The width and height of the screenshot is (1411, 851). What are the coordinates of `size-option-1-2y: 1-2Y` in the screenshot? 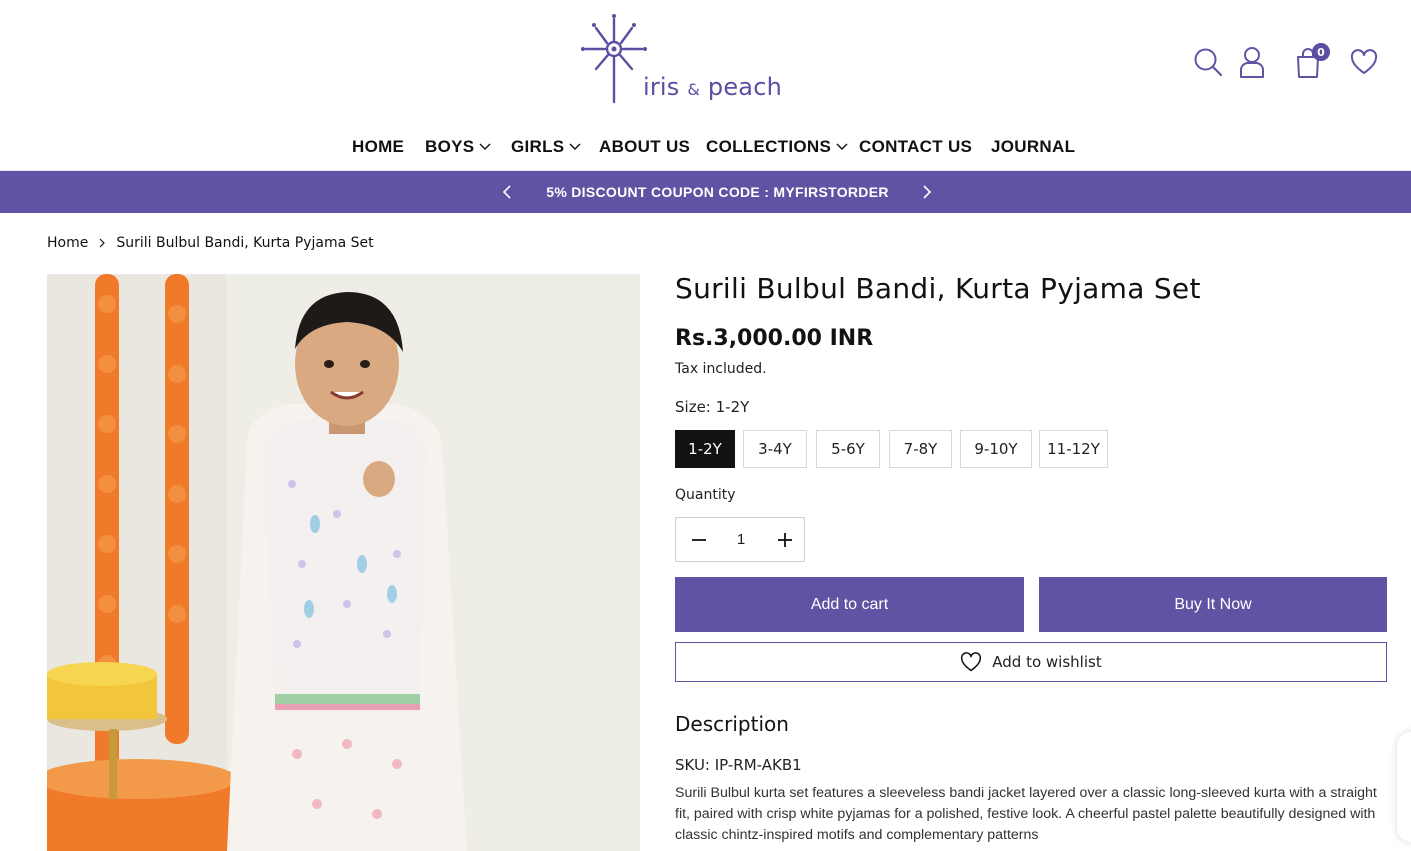 It's located at (705, 449).